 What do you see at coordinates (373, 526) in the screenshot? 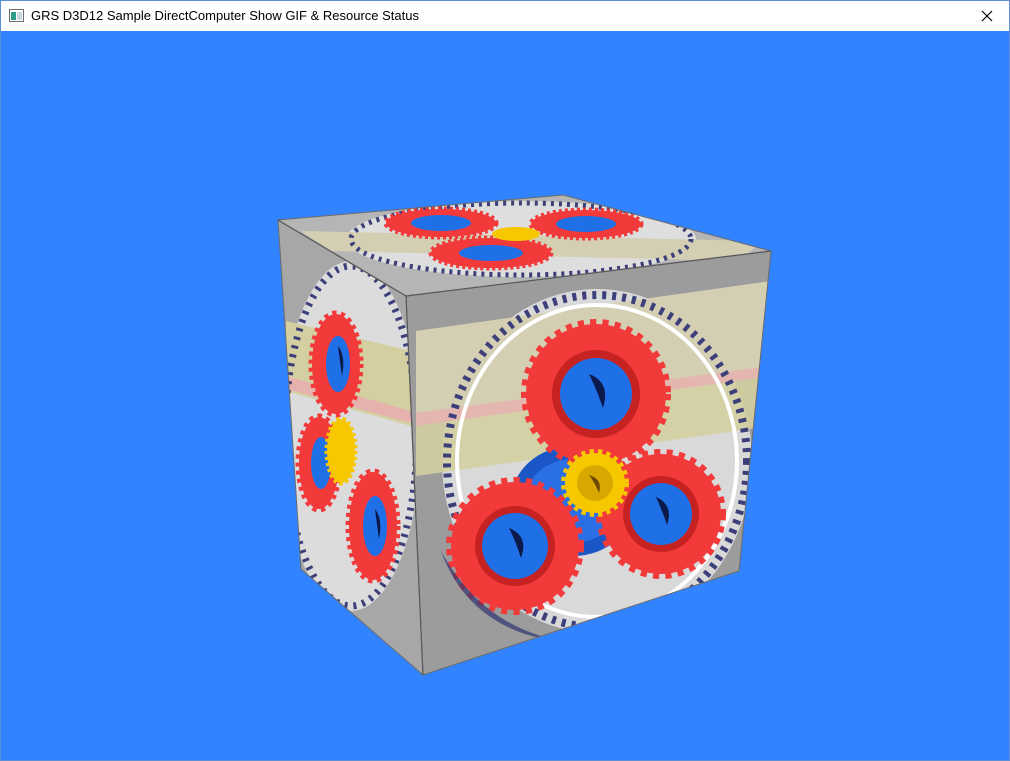
I see `left-red-gear-bottom` at bounding box center [373, 526].